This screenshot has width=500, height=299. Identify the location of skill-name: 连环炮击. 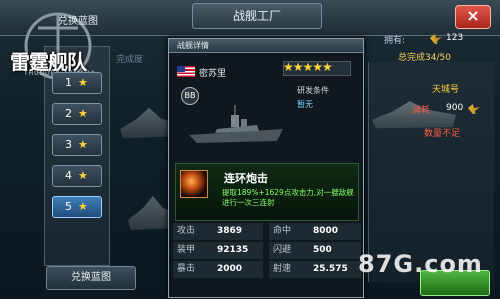
(246, 178).